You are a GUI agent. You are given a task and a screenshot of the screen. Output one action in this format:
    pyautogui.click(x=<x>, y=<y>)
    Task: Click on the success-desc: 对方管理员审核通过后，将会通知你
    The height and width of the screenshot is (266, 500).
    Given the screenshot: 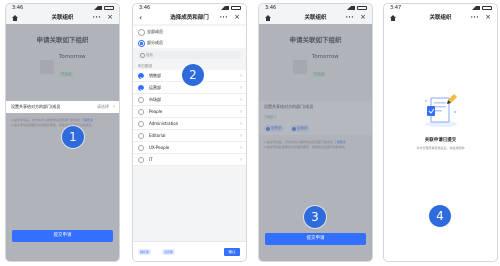 What is the action you would take?
    pyautogui.click(x=440, y=148)
    